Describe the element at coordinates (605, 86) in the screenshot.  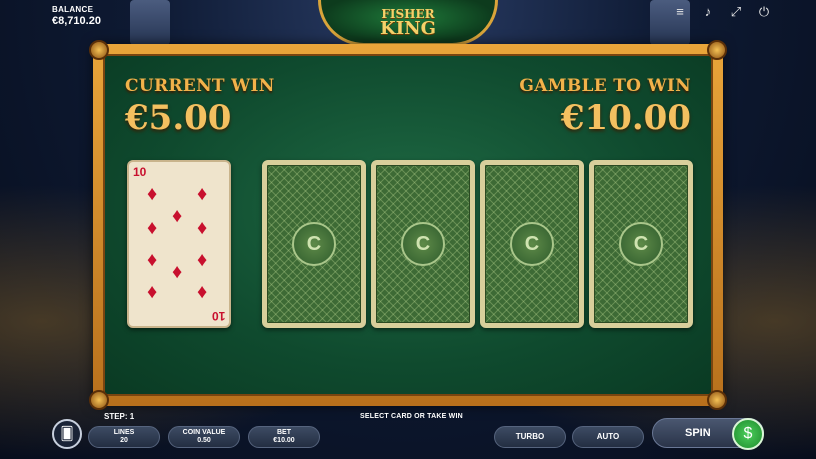
I see `gamble-to-win-label: GAMBLE TO WIN` at that location.